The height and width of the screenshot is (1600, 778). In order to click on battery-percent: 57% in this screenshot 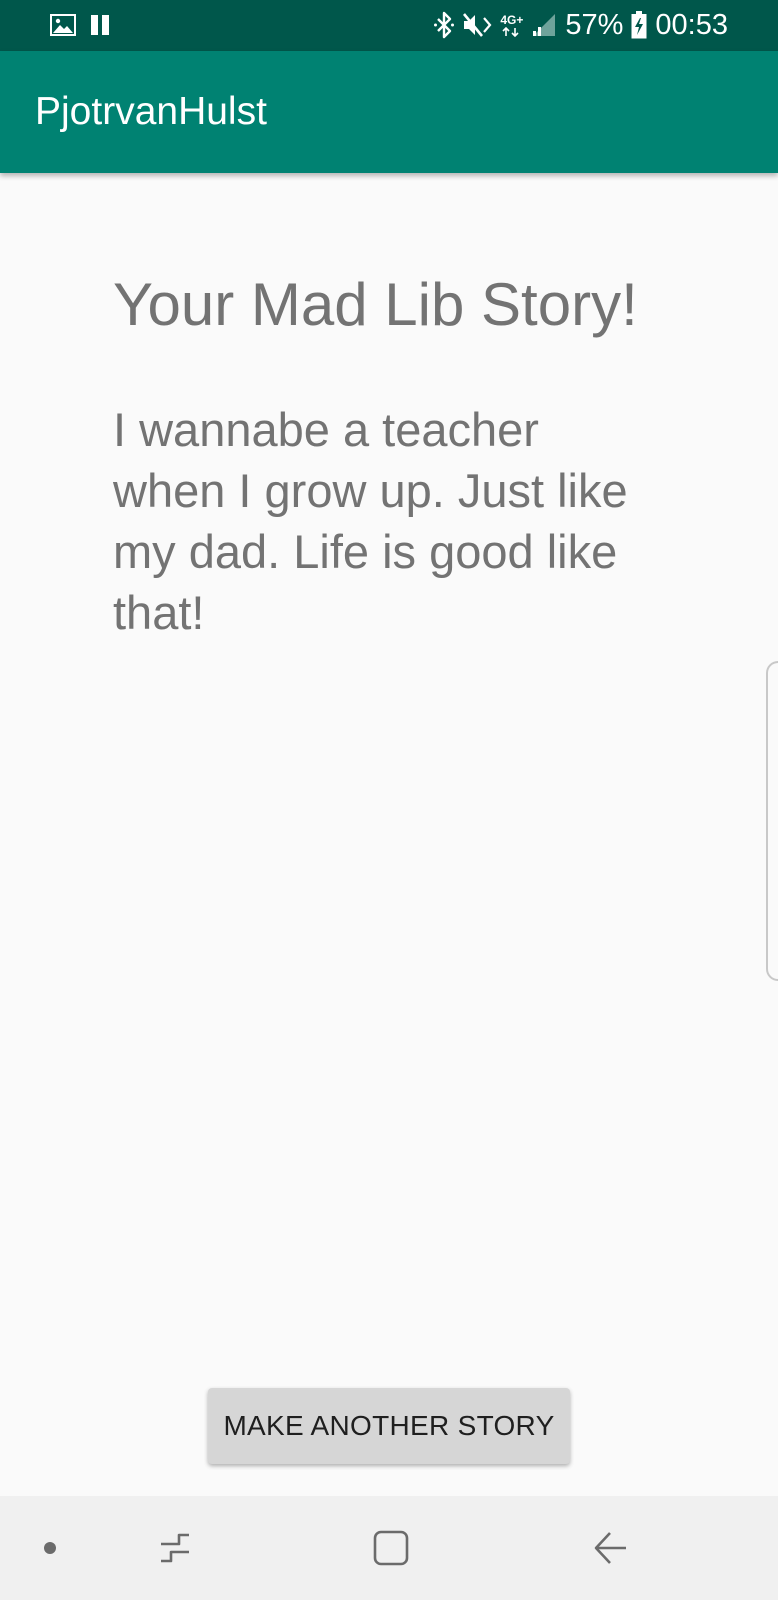, I will do `click(594, 25)`.